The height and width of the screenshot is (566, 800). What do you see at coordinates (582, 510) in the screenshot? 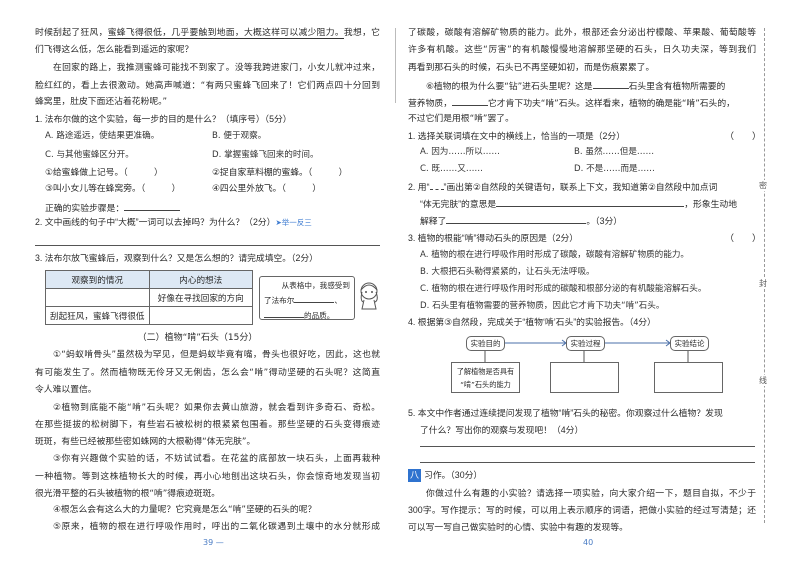
I see `writing-line: 300字。写作提示：写的时候，可以用上表示顺序的词语，把做小实验的经过写清楚；还` at bounding box center [582, 510].